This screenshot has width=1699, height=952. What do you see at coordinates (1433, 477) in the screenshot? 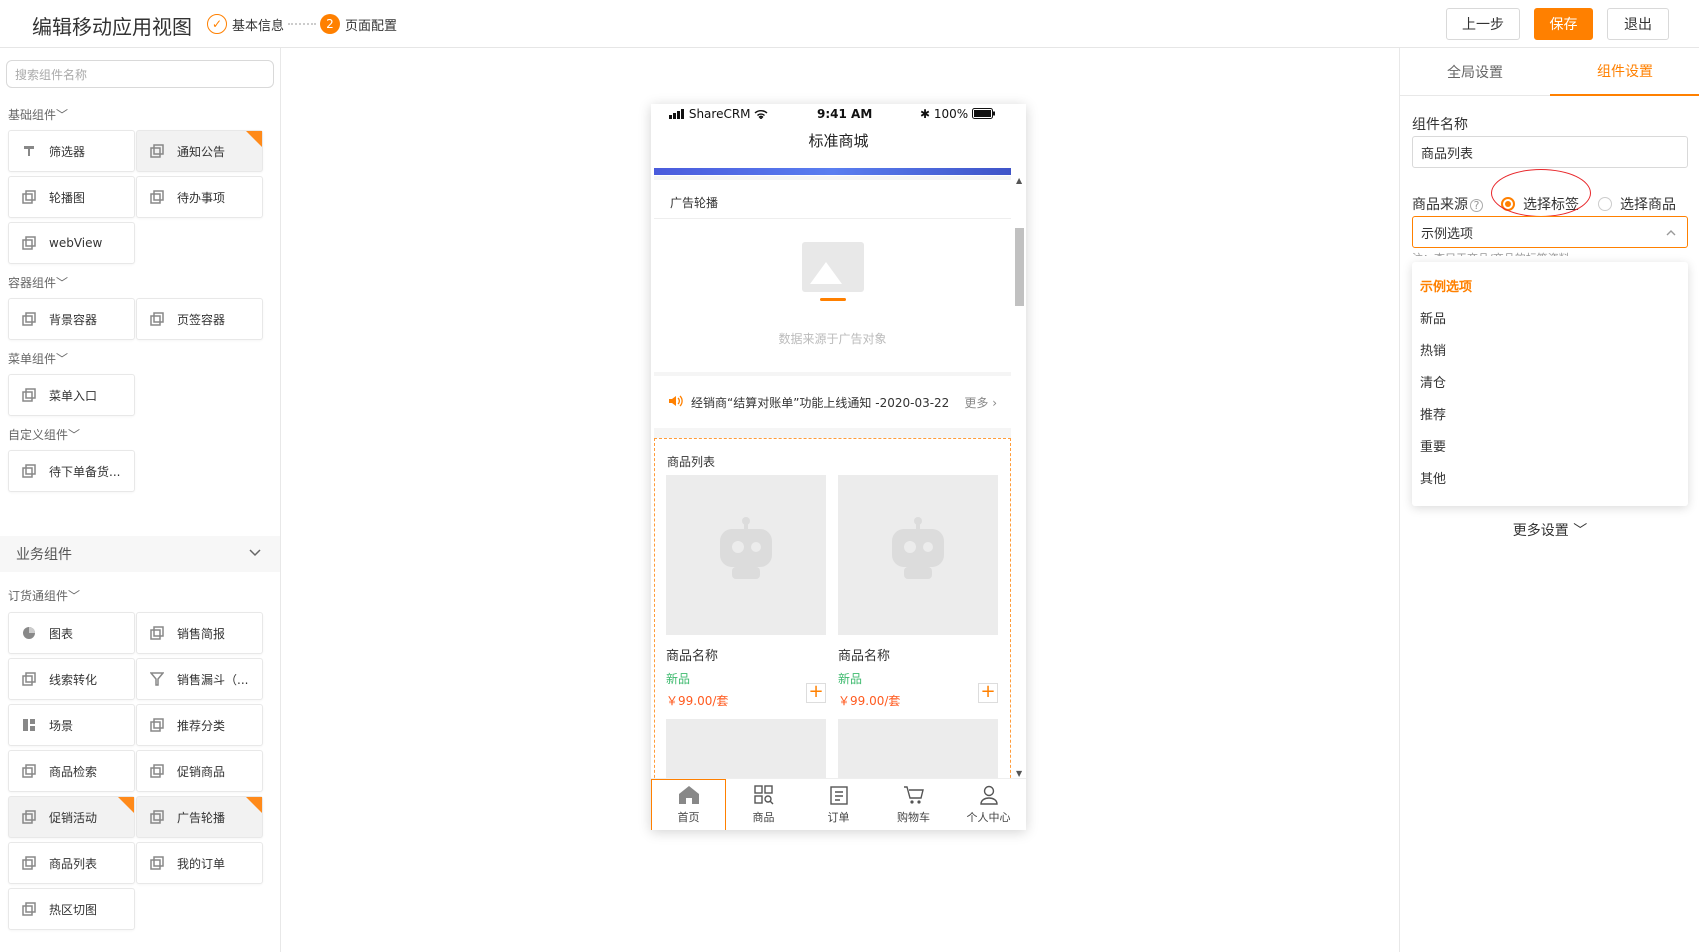
I see `option-item: 其他` at bounding box center [1433, 477].